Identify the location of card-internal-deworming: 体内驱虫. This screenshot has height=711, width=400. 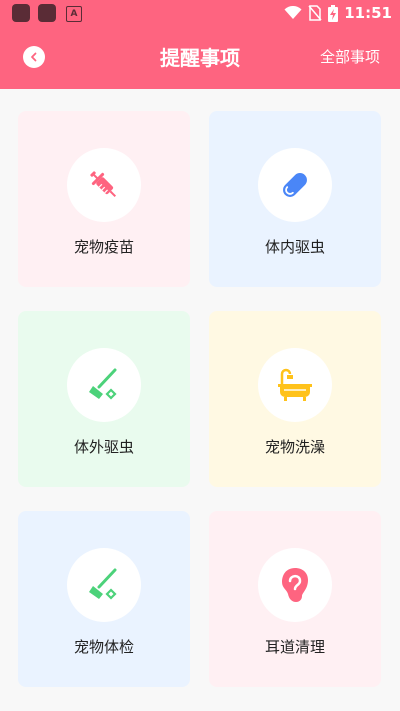
(295, 199).